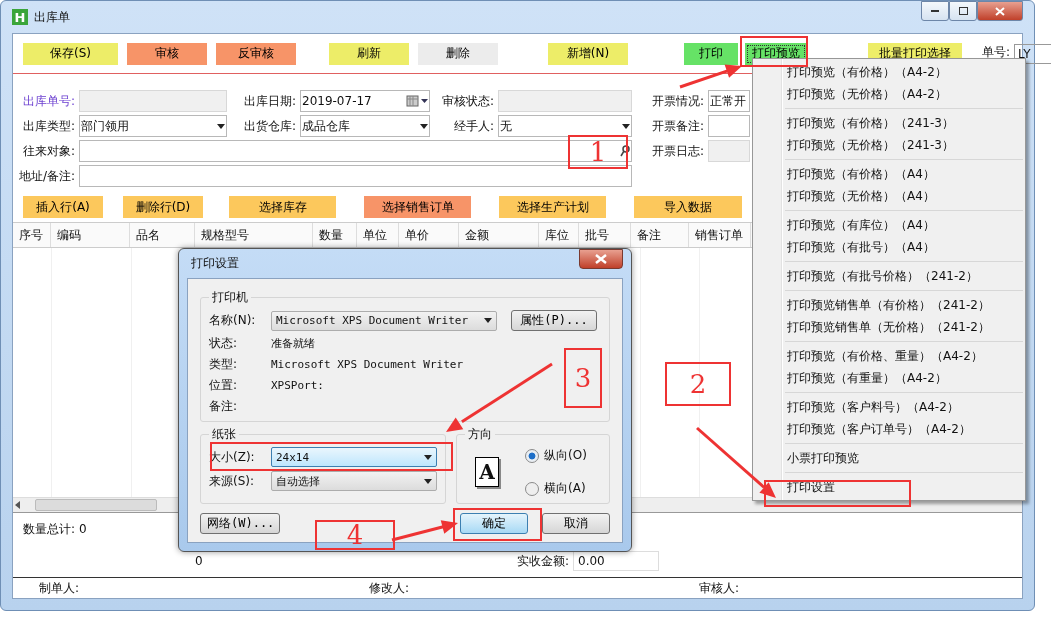  What do you see at coordinates (153, 126) in the screenshot?
I see `dropdown-field: 部门领用` at bounding box center [153, 126].